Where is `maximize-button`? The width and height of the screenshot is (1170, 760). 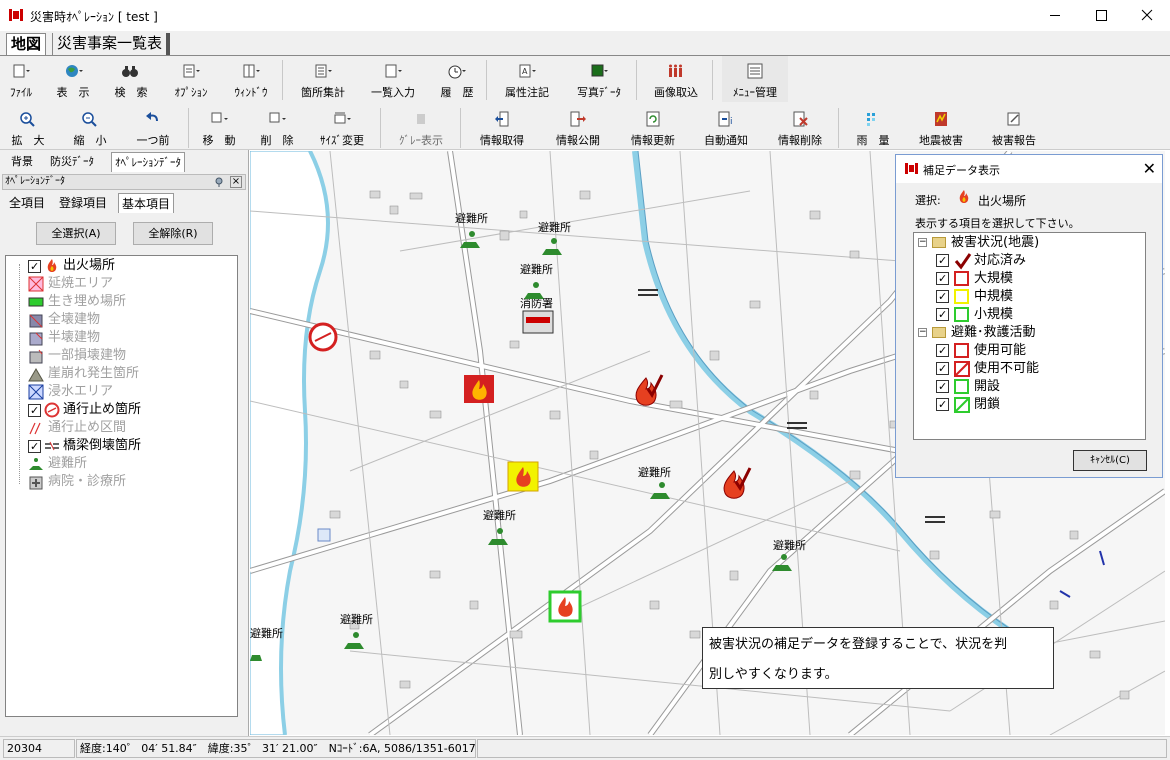
maximize-button is located at coordinates (1101, 15).